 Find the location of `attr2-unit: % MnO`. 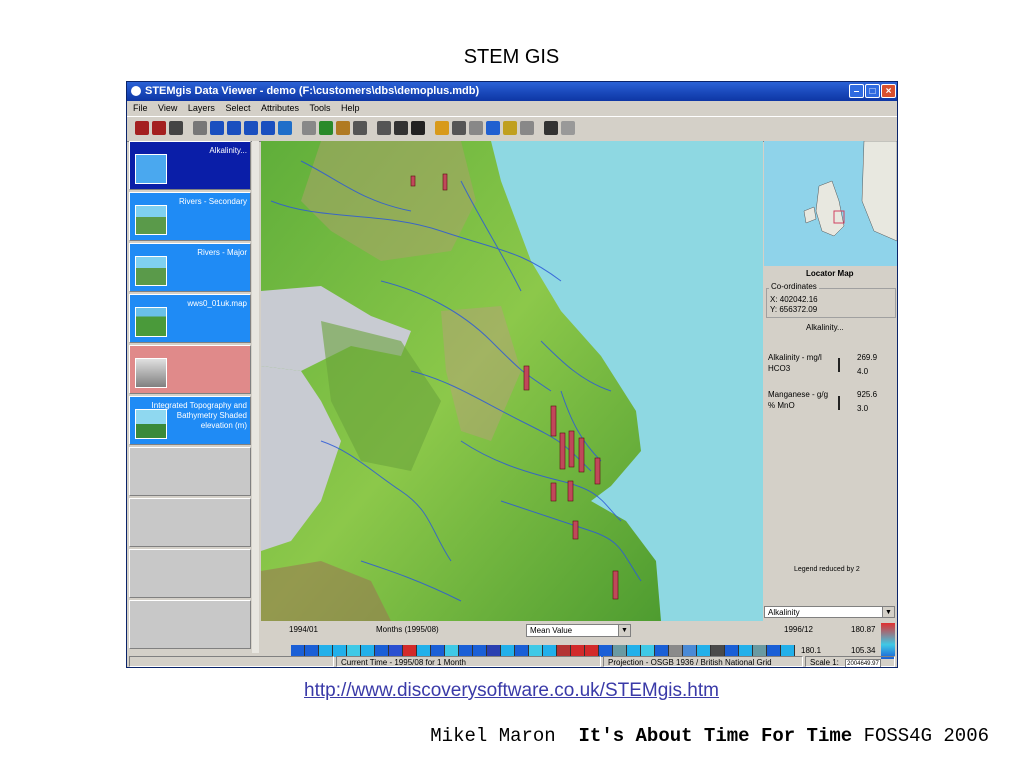

attr2-unit: % MnO is located at coordinates (781, 405).